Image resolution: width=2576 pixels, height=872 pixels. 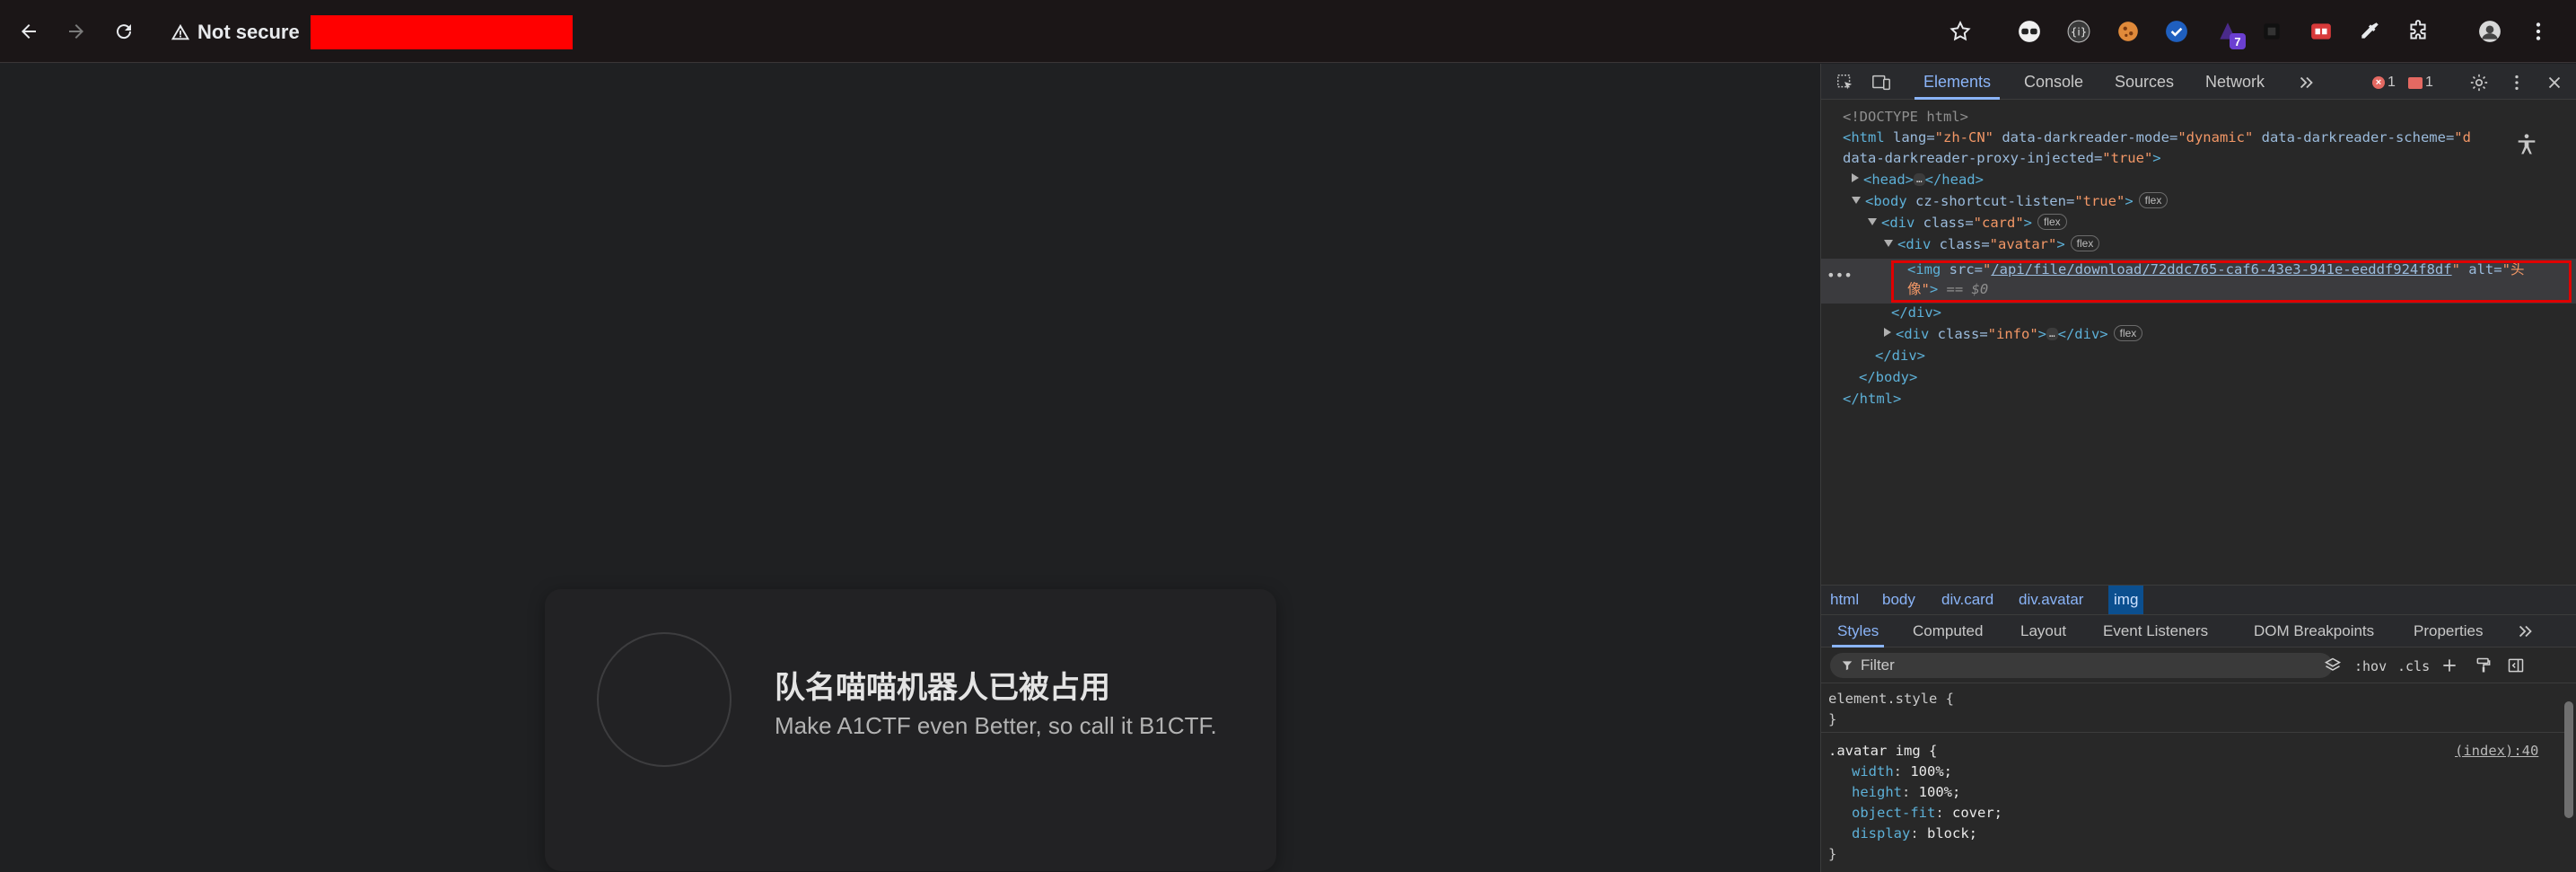 What do you see at coordinates (1916, 312) in the screenshot?
I see `dom-div-avatar-close: </div>` at bounding box center [1916, 312].